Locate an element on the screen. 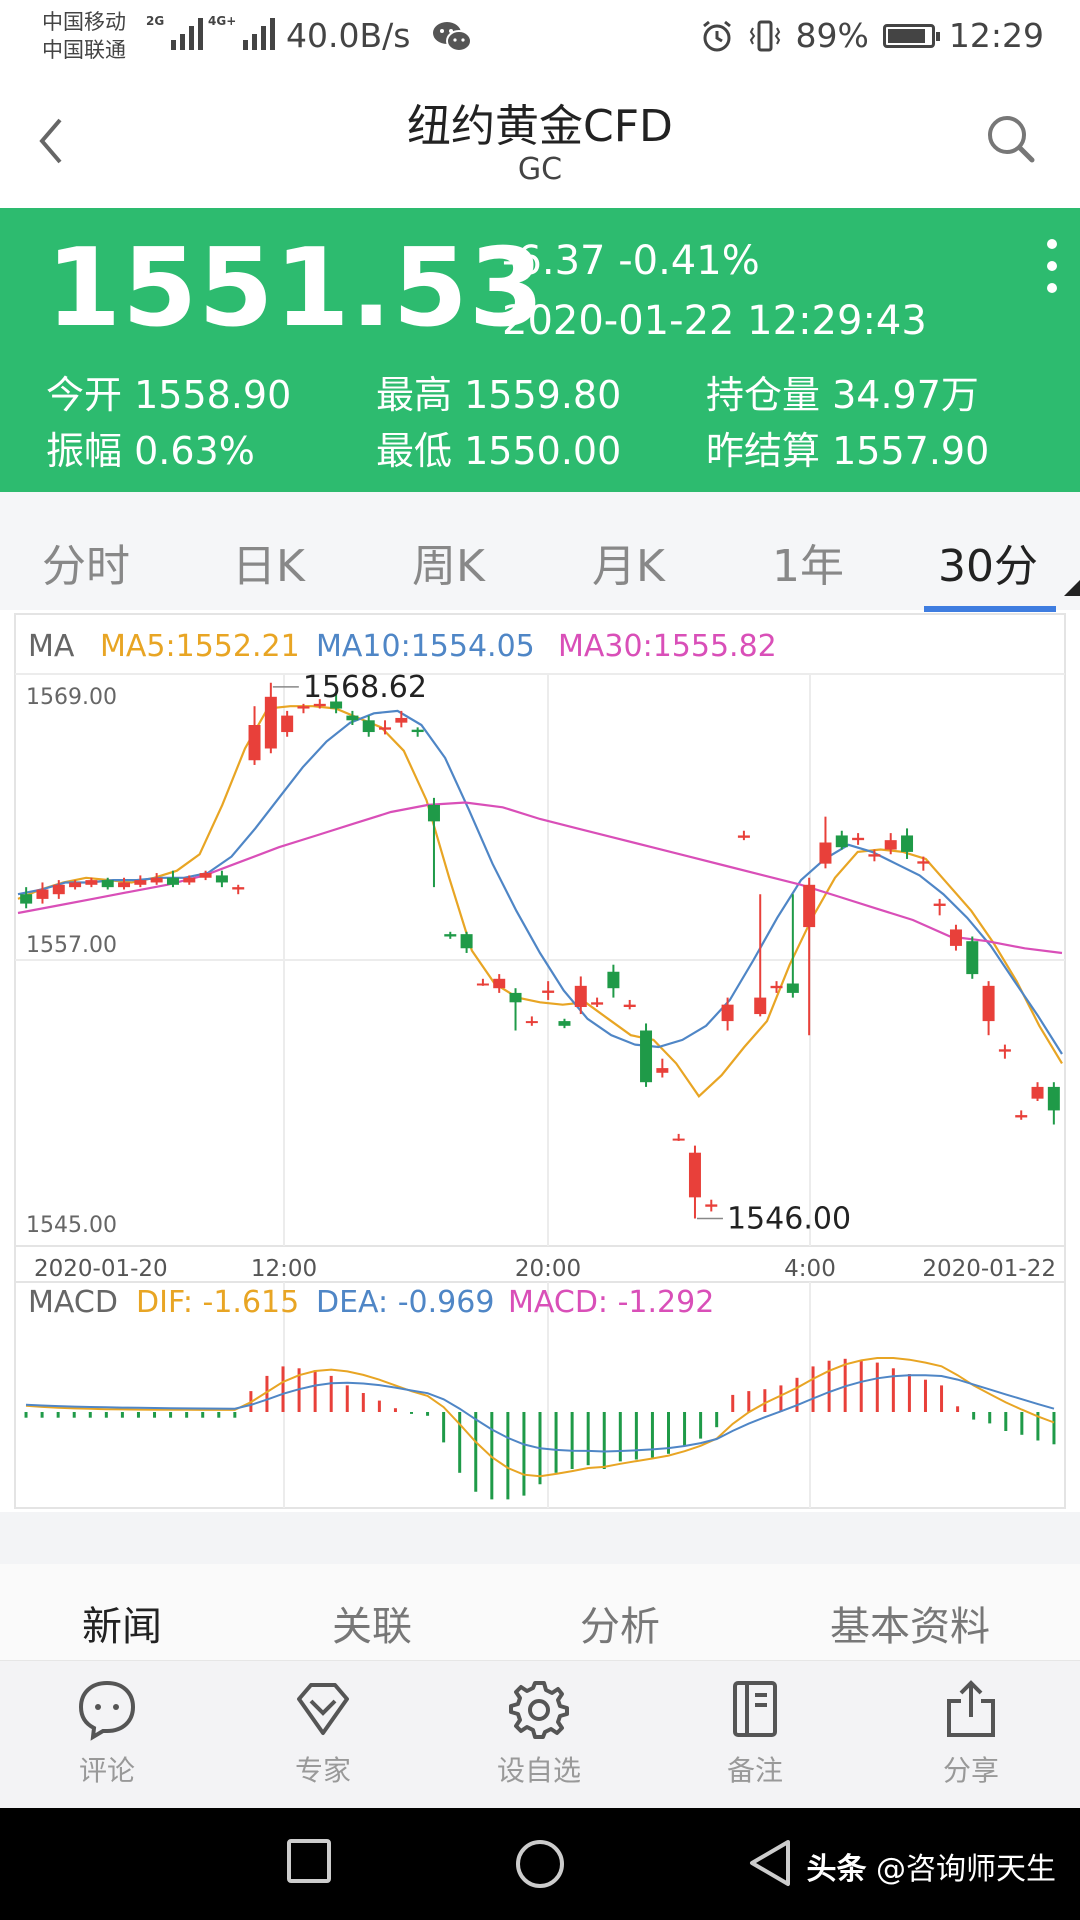 This screenshot has height=1920, width=1080. home-icon is located at coordinates (540, 1866).